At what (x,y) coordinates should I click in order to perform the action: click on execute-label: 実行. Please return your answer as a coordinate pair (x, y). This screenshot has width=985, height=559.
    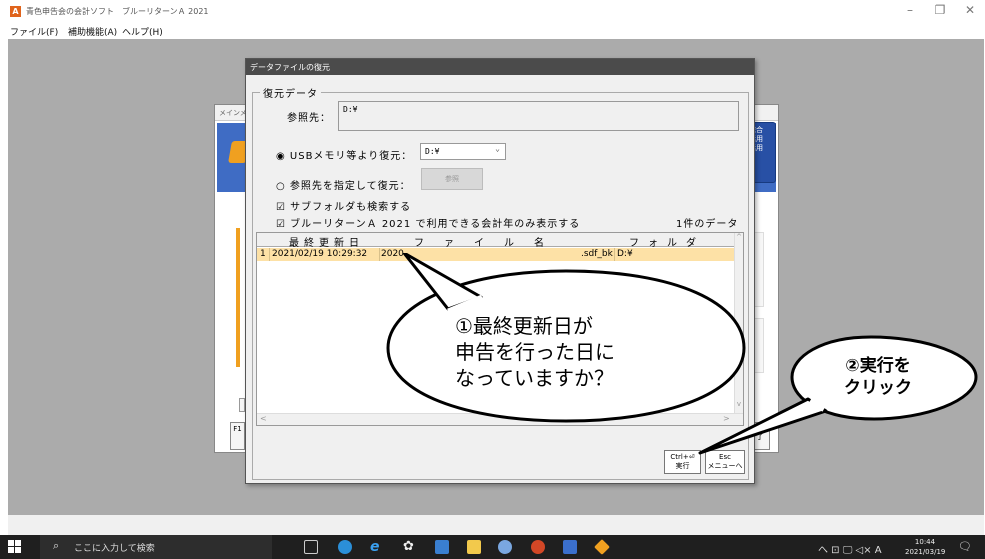
    Looking at the image, I should click on (682, 466).